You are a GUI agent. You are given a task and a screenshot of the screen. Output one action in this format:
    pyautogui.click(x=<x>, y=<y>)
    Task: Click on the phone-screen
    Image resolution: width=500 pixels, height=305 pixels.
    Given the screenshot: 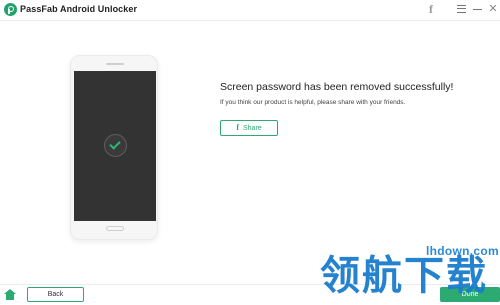 What is the action you would take?
    pyautogui.click(x=115, y=146)
    